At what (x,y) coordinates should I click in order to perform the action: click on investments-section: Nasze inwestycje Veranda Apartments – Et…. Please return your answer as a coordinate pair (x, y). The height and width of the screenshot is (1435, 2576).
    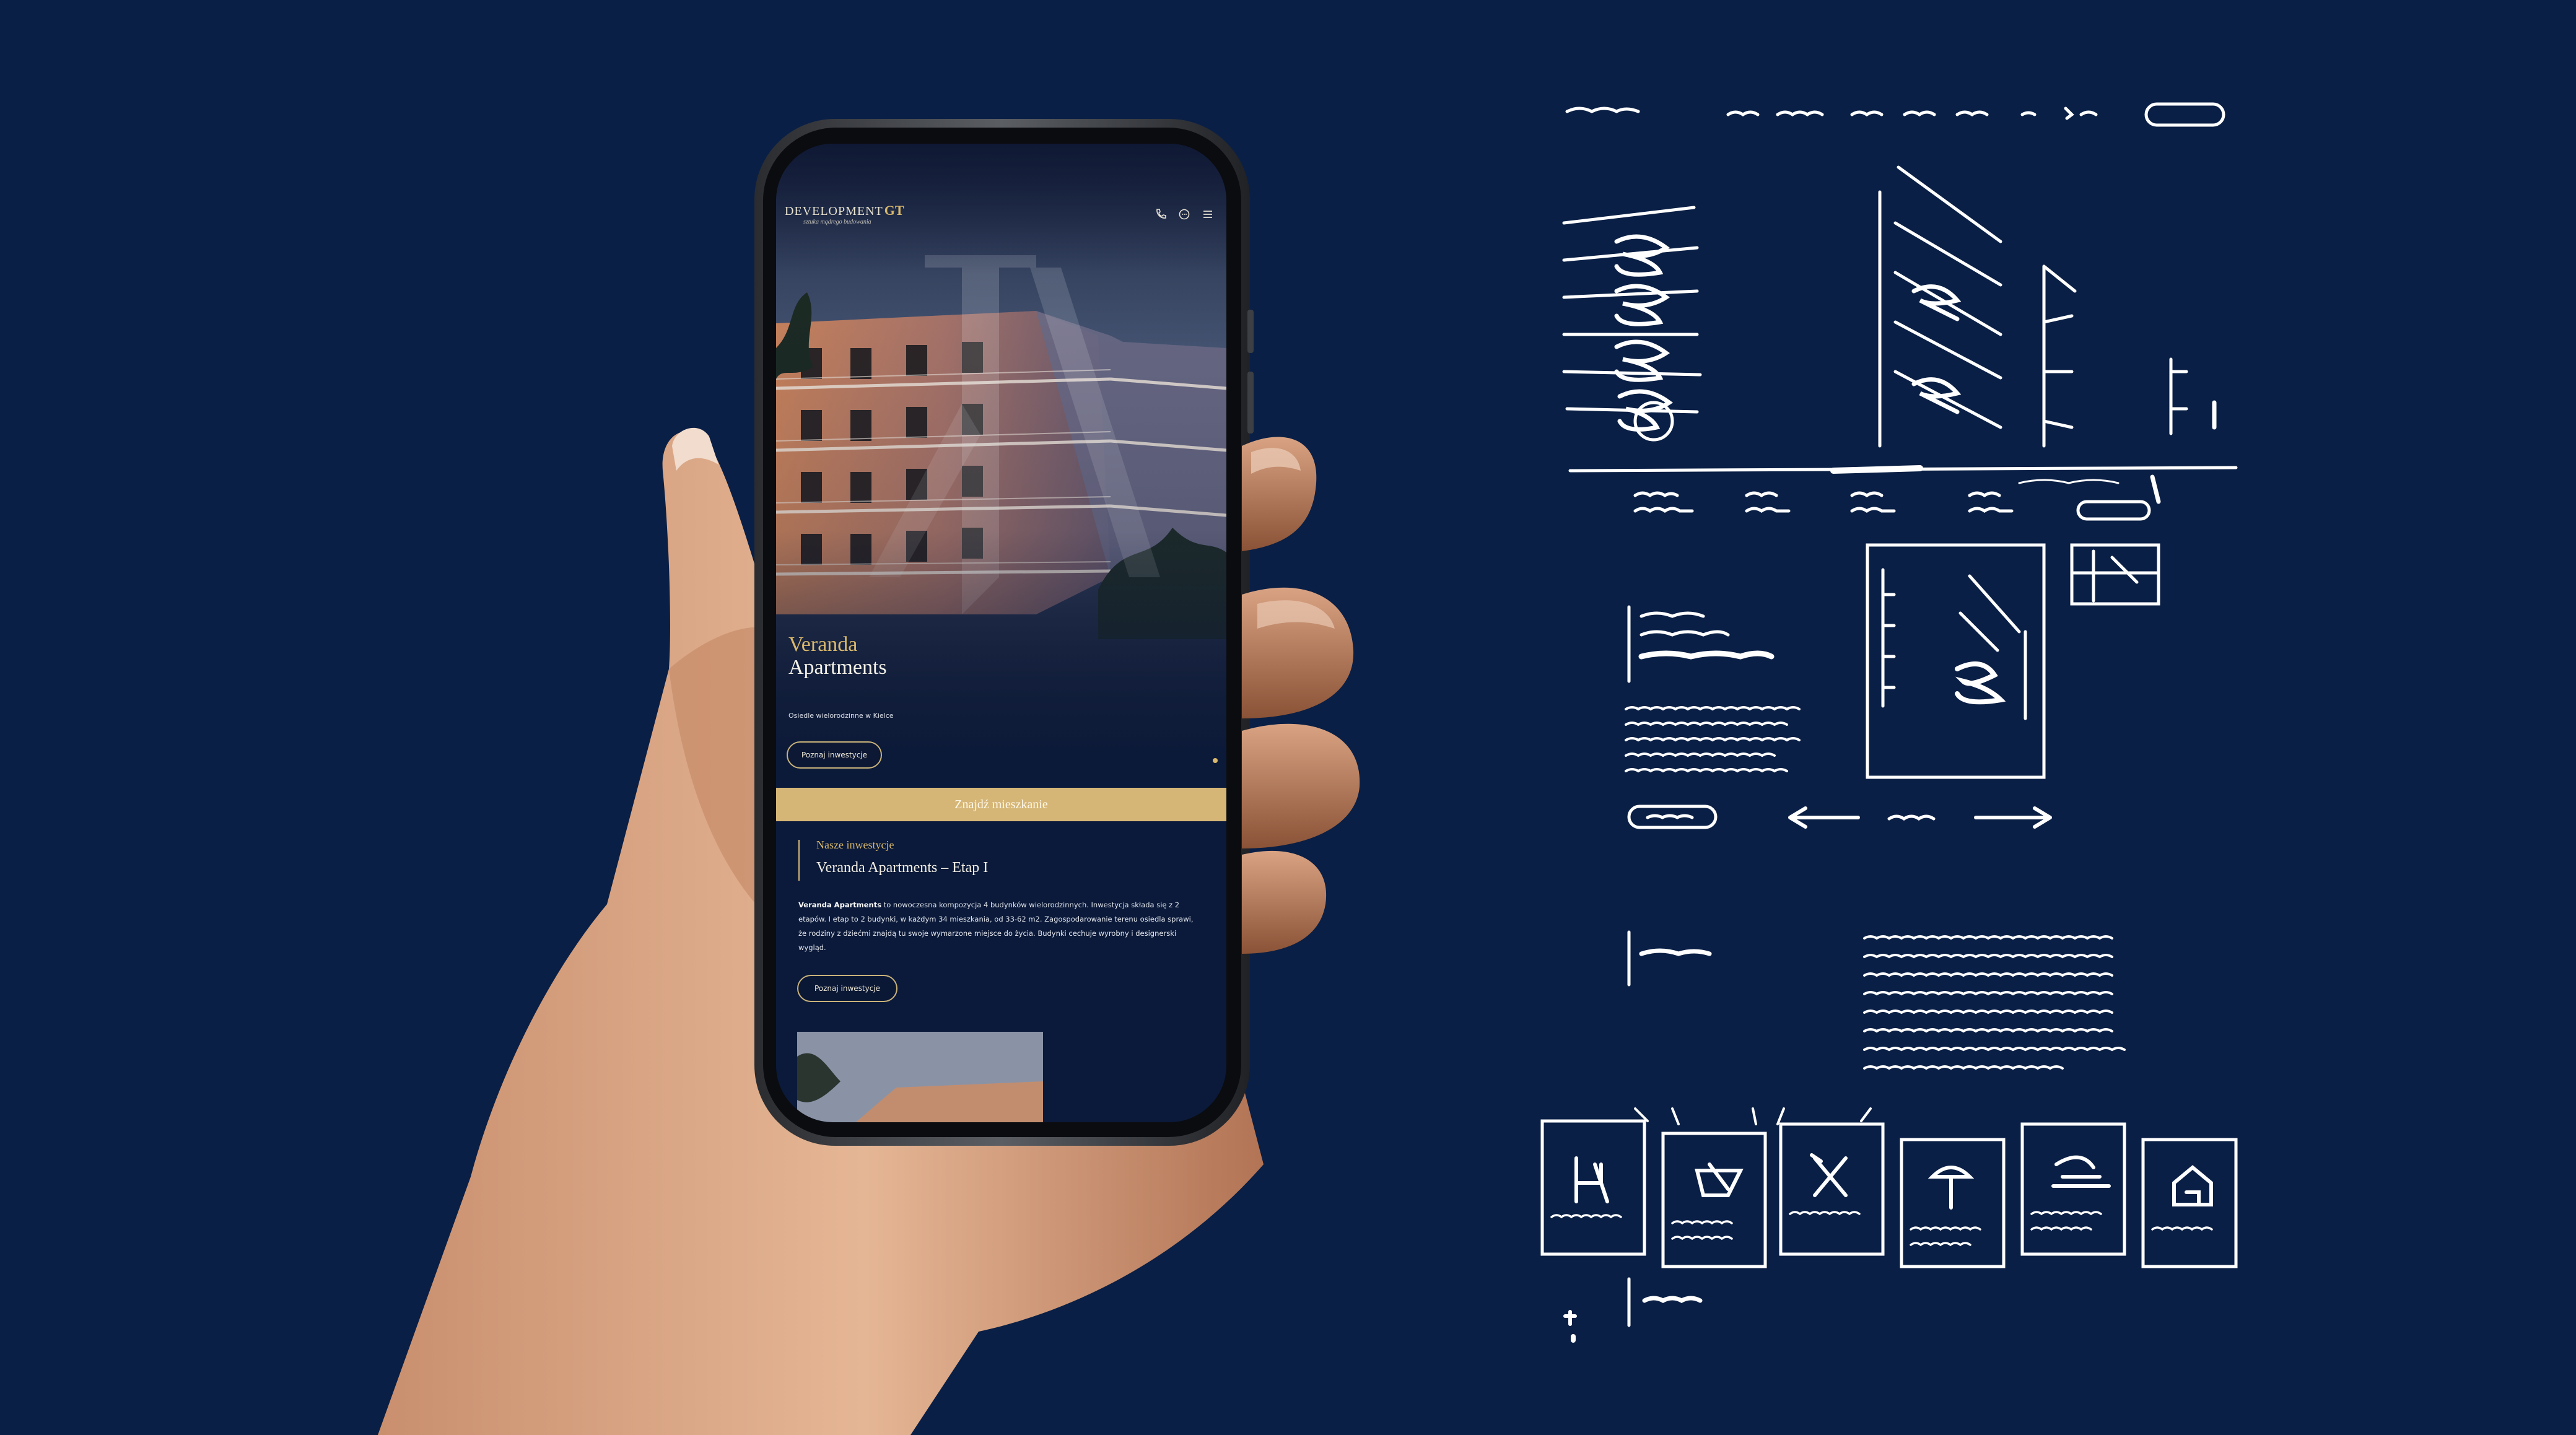
    Looking at the image, I should click on (1001, 971).